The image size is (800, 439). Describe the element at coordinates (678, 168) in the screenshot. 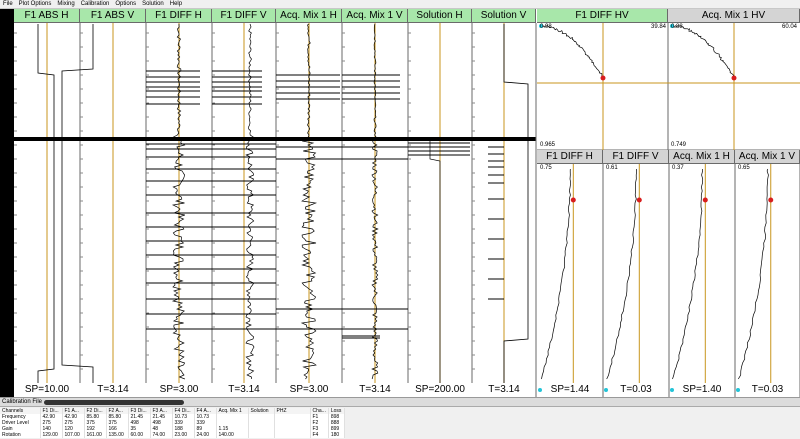

I see `vert-value-acq-mix1-h: 0.37` at that location.